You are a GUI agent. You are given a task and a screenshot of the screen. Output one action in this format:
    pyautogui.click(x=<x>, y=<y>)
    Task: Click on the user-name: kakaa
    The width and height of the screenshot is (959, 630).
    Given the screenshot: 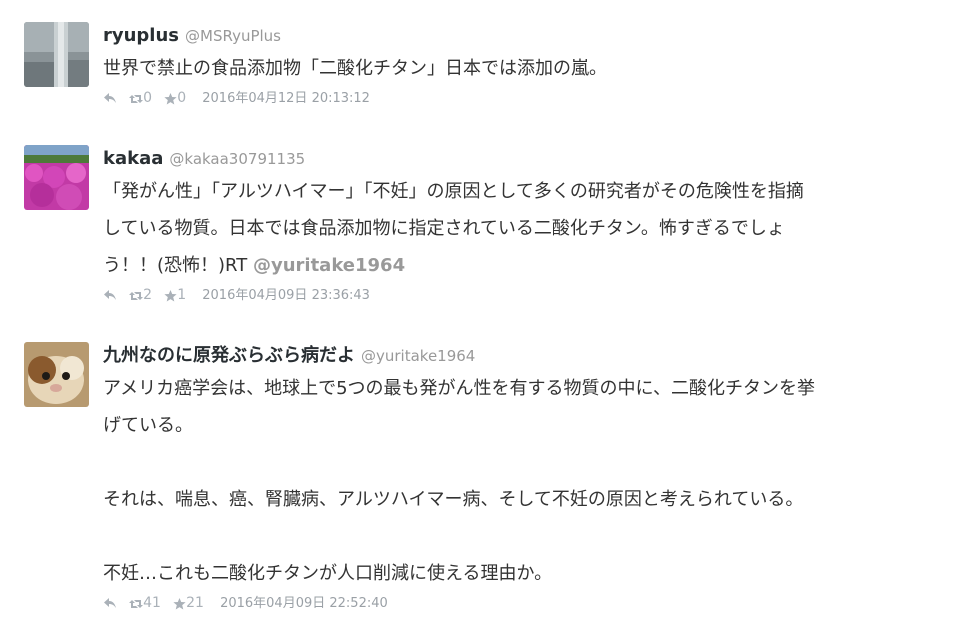 What is the action you would take?
    pyautogui.click(x=133, y=158)
    